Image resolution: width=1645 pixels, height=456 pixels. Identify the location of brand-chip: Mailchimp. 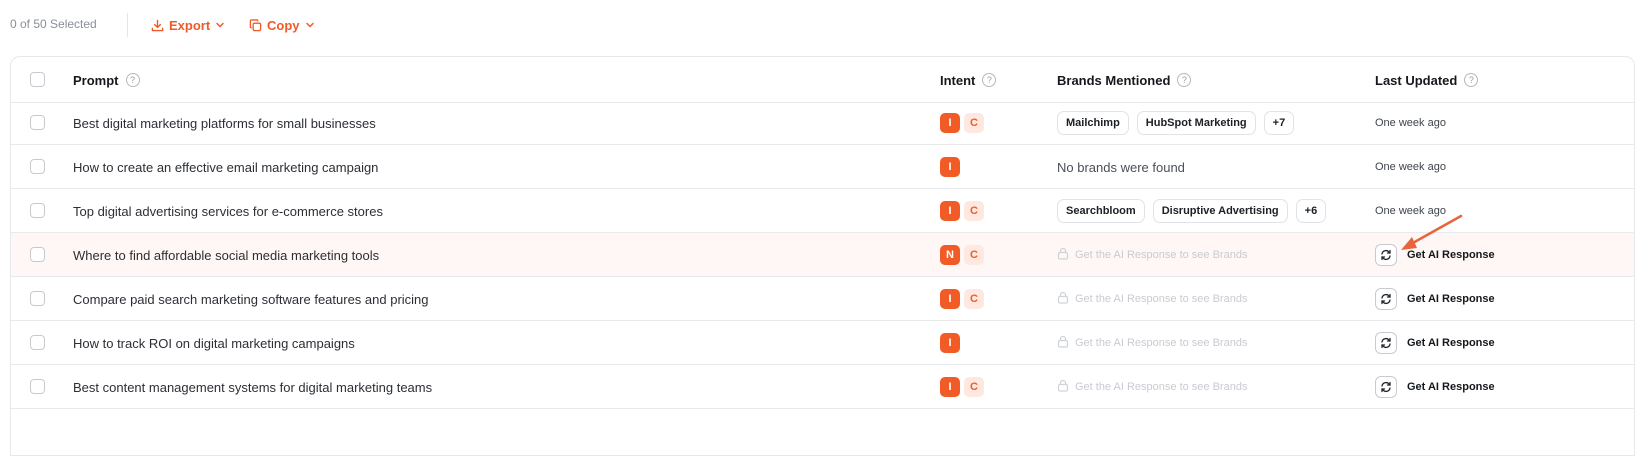
(1093, 123).